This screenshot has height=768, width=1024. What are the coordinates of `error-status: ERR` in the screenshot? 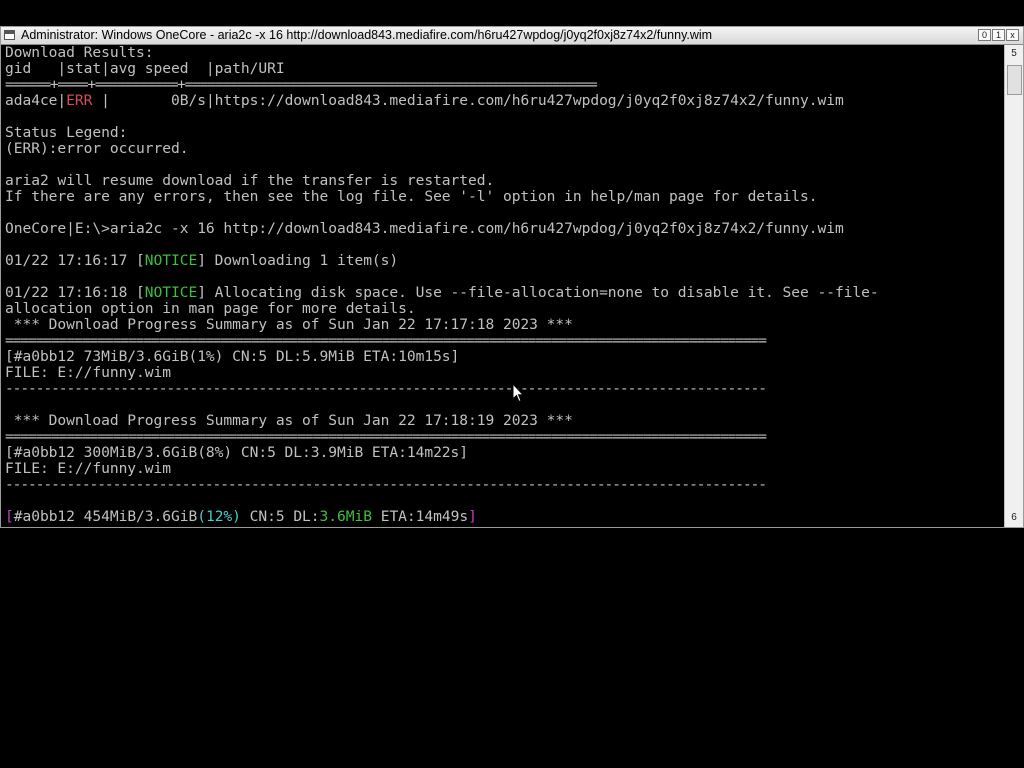 It's located at (79, 100).